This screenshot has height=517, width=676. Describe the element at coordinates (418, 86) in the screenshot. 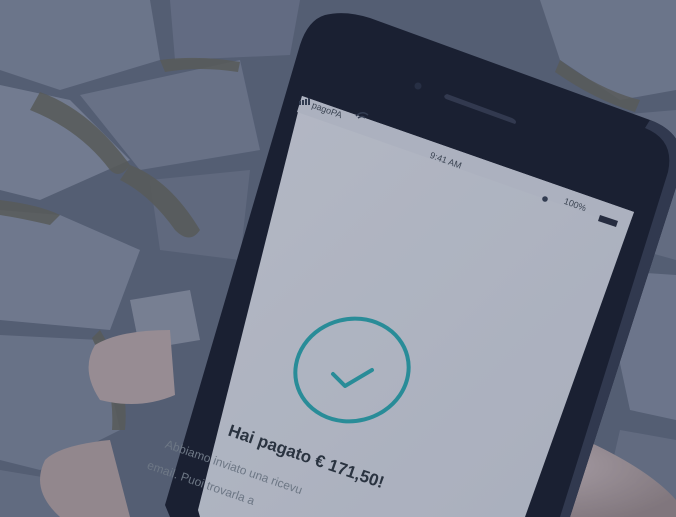

I see `front-camera` at that location.